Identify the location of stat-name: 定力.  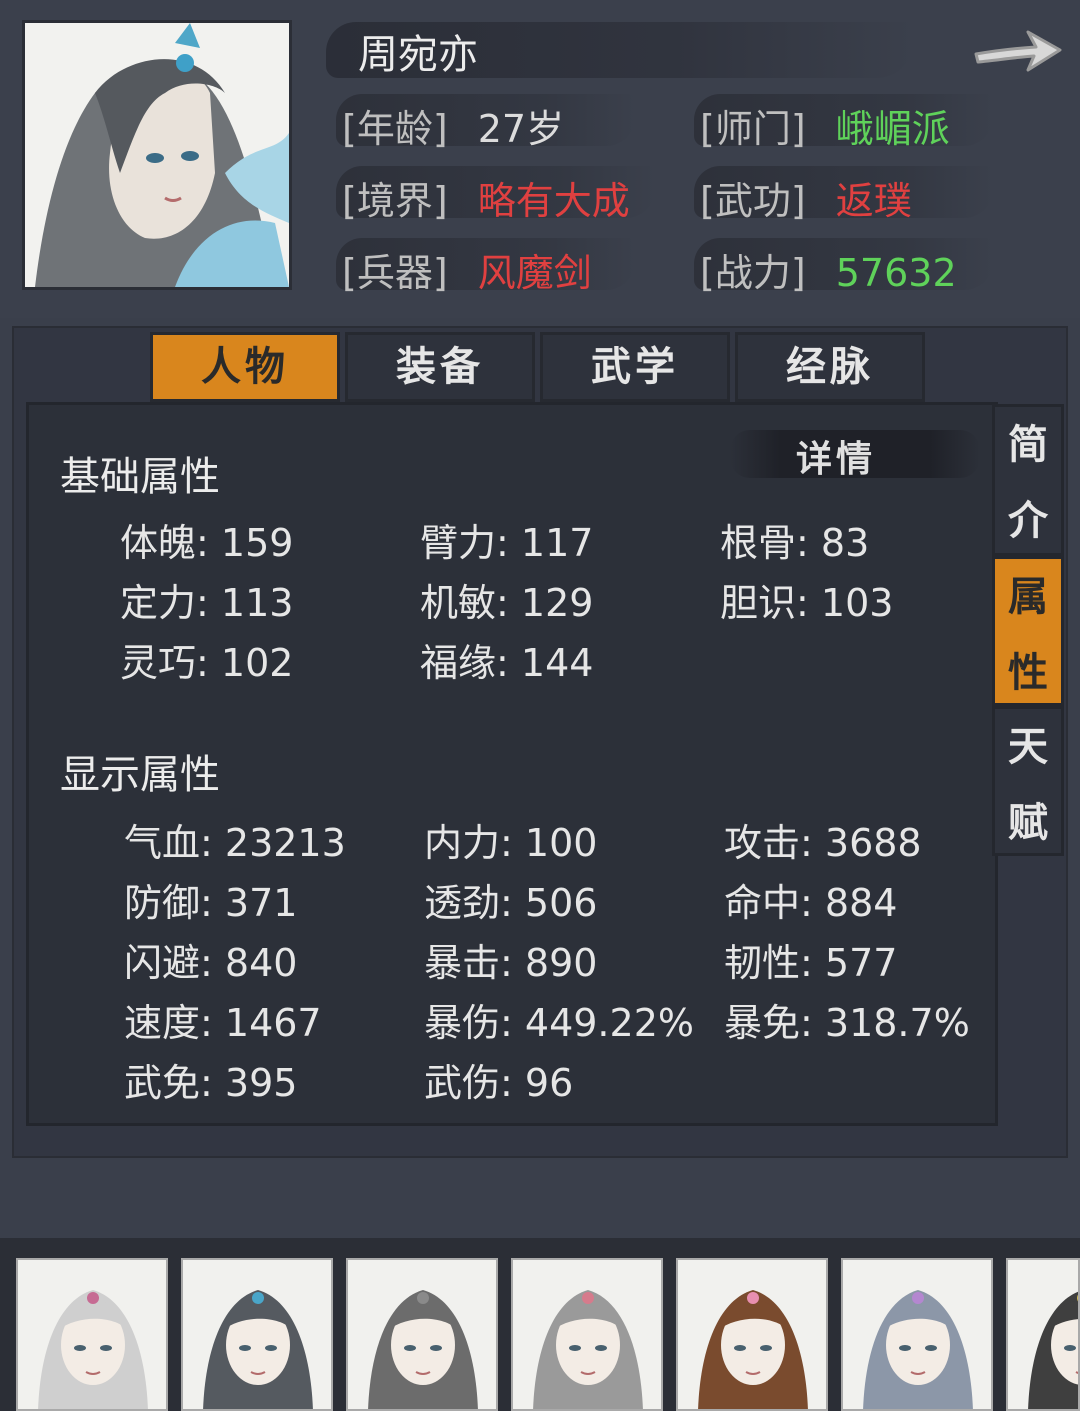
(158, 603).